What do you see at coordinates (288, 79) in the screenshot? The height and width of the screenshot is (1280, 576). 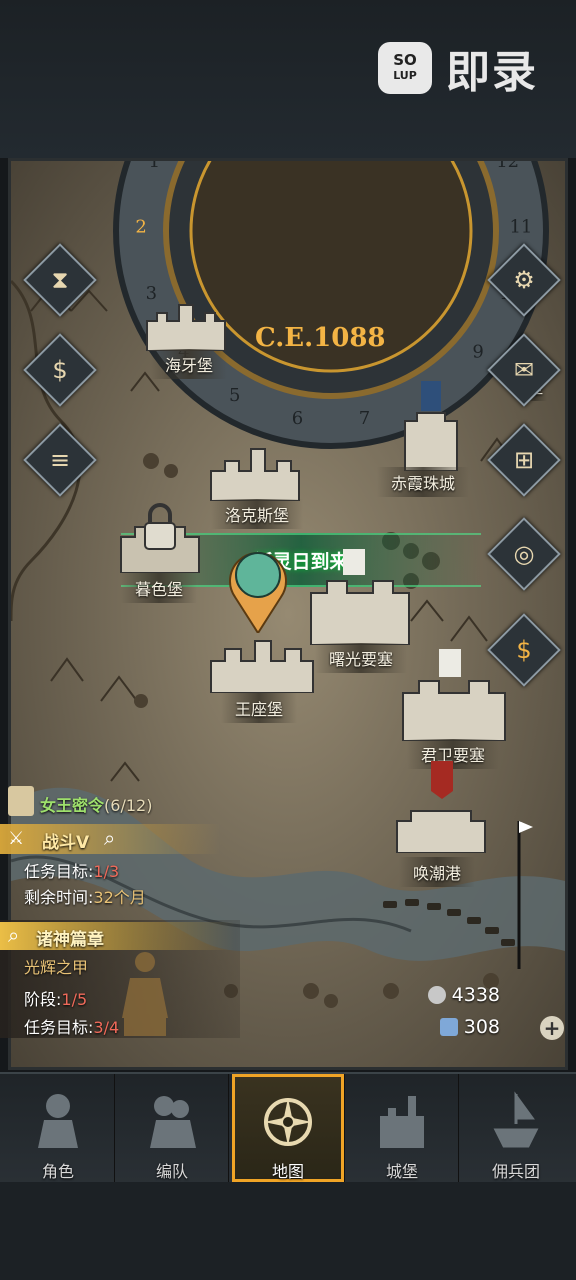 I see `status-bar: SO LUP 即录` at bounding box center [288, 79].